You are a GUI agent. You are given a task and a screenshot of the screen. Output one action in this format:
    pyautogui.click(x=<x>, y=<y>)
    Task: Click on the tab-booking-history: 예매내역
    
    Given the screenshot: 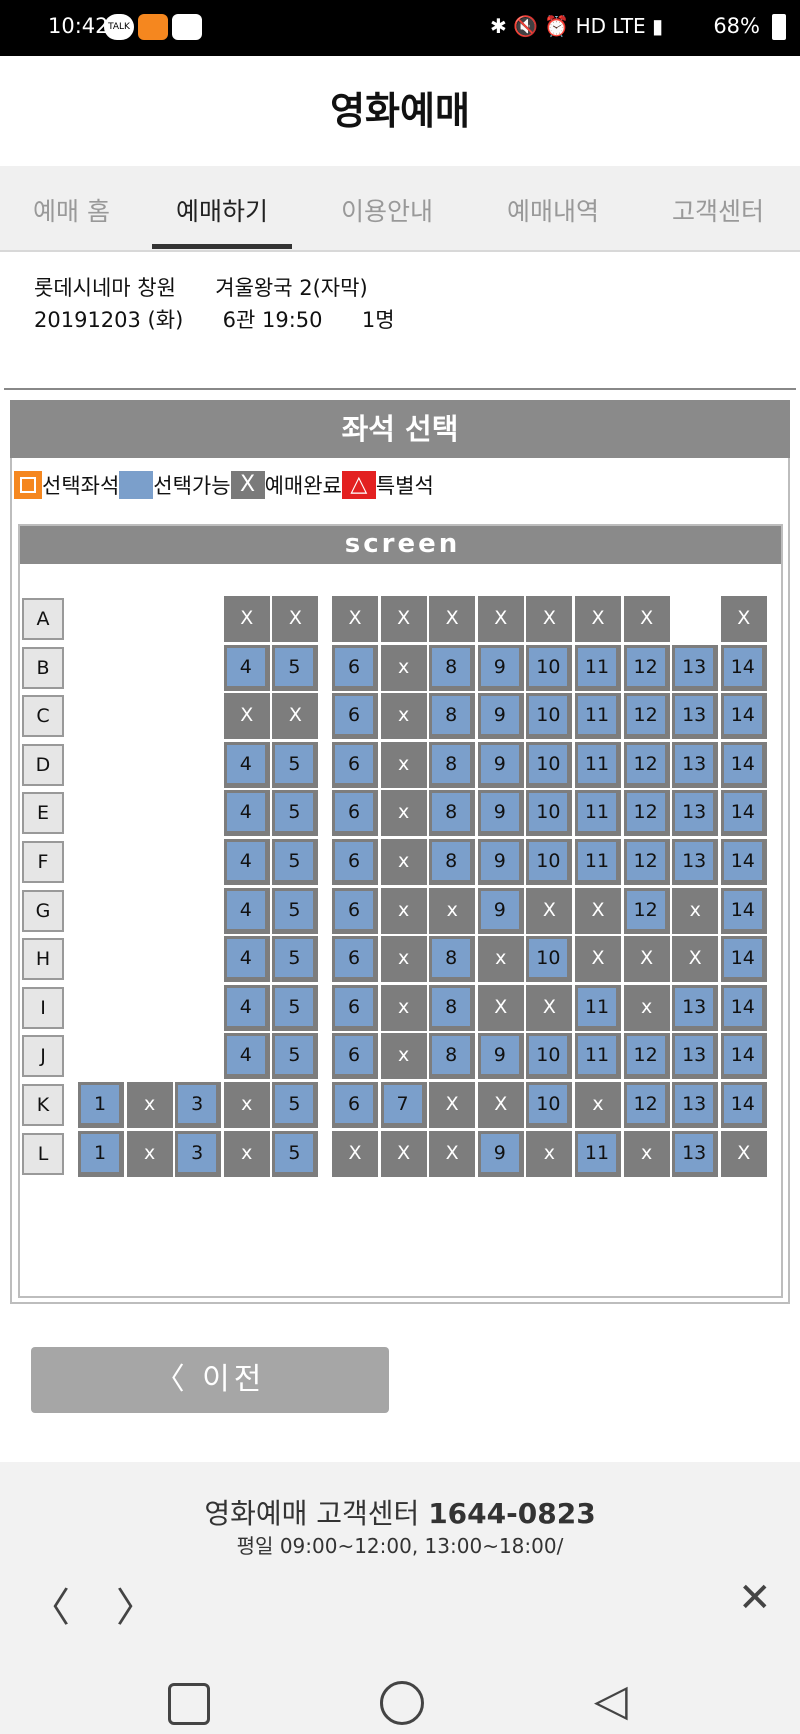 What is the action you would take?
    pyautogui.click(x=553, y=210)
    